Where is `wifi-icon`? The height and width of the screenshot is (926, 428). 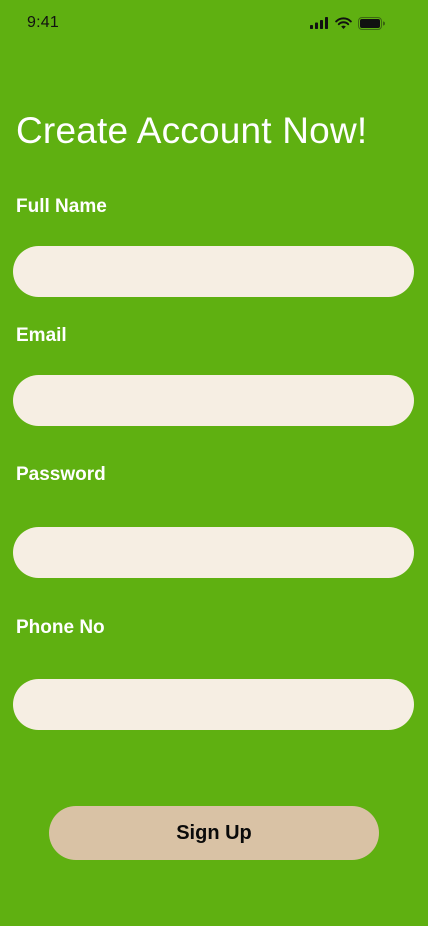 wifi-icon is located at coordinates (343, 23).